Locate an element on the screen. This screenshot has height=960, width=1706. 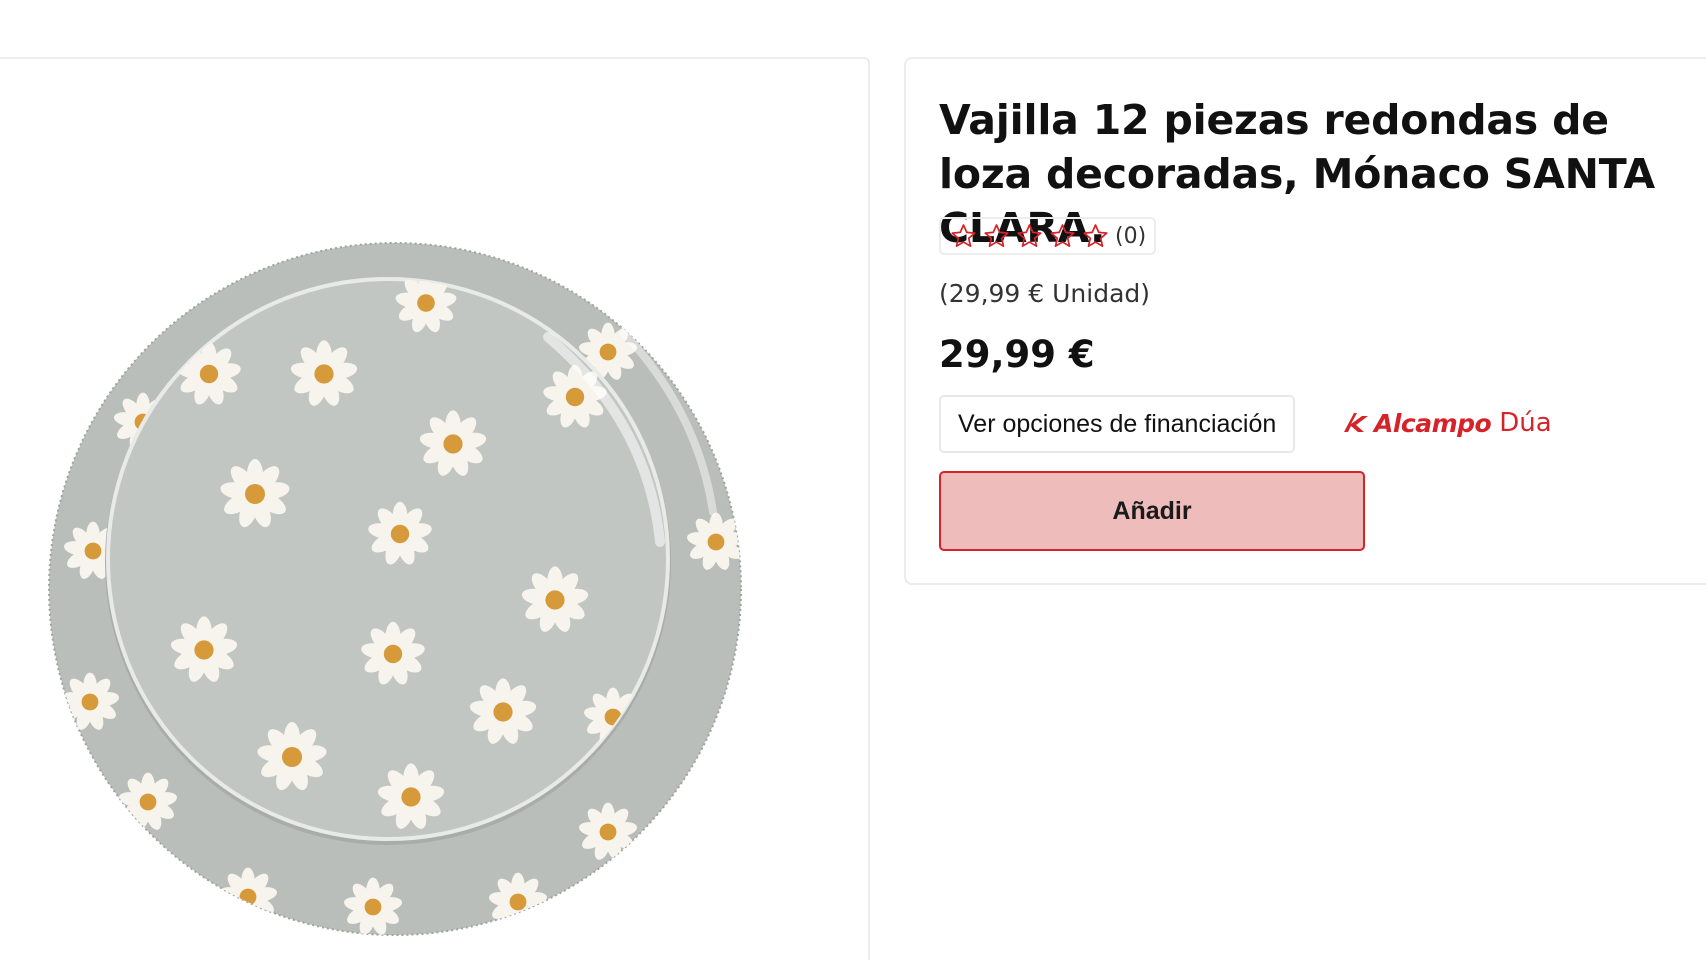
alcampo-dua-logo: Alcampo Dúa is located at coordinates (1447, 423).